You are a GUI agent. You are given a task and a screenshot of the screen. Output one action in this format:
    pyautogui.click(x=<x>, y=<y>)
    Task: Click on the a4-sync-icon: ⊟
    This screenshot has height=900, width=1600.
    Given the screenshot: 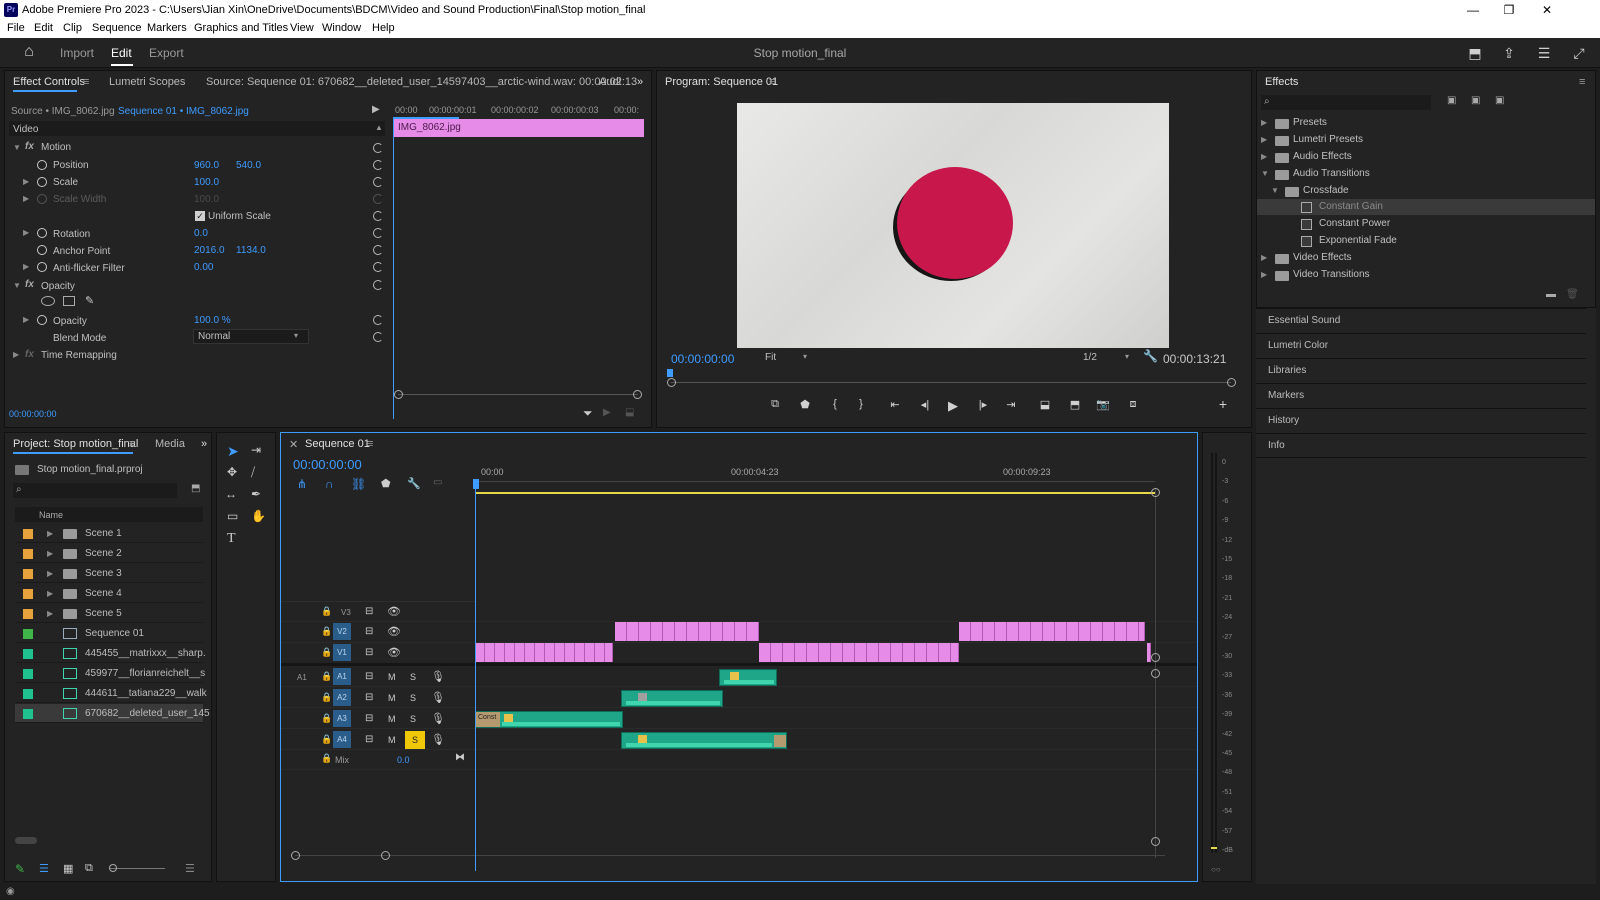 What is the action you would take?
    pyautogui.click(x=369, y=739)
    